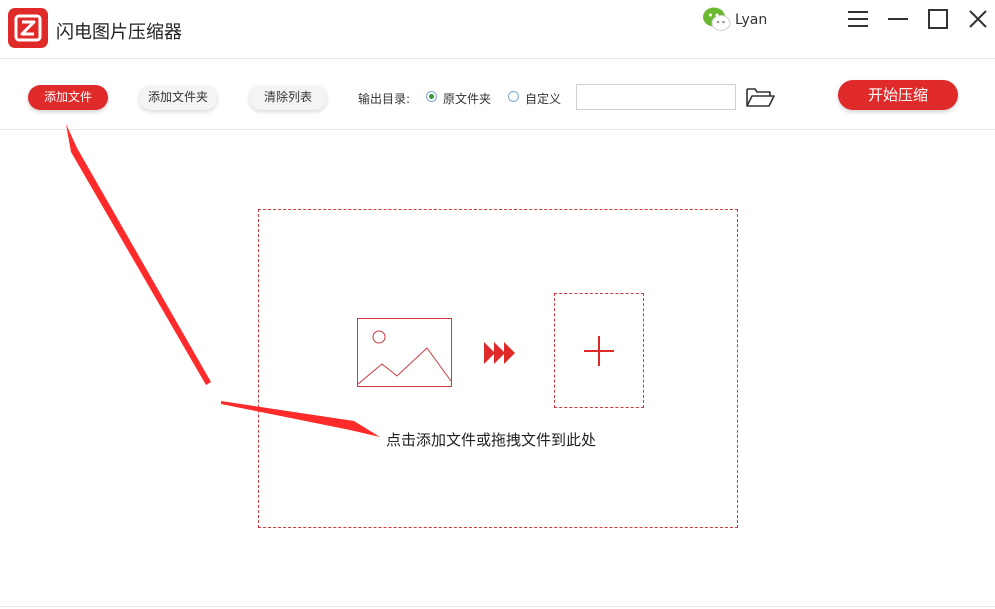  Describe the element at coordinates (491, 440) in the screenshot. I see `drop-zone-hint: 点击添加文件或拖拽文件到此处` at that location.